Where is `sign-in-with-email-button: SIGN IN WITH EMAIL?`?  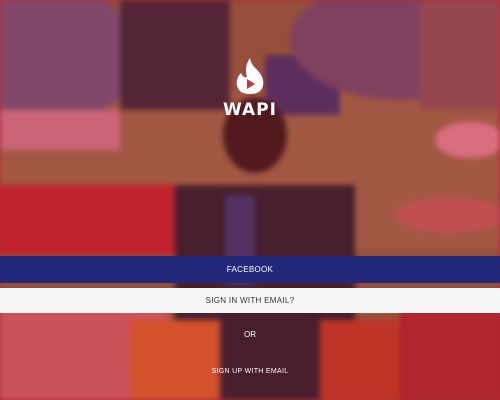
sign-in-with-email-button: SIGN IN WITH EMAIL? is located at coordinates (250, 300).